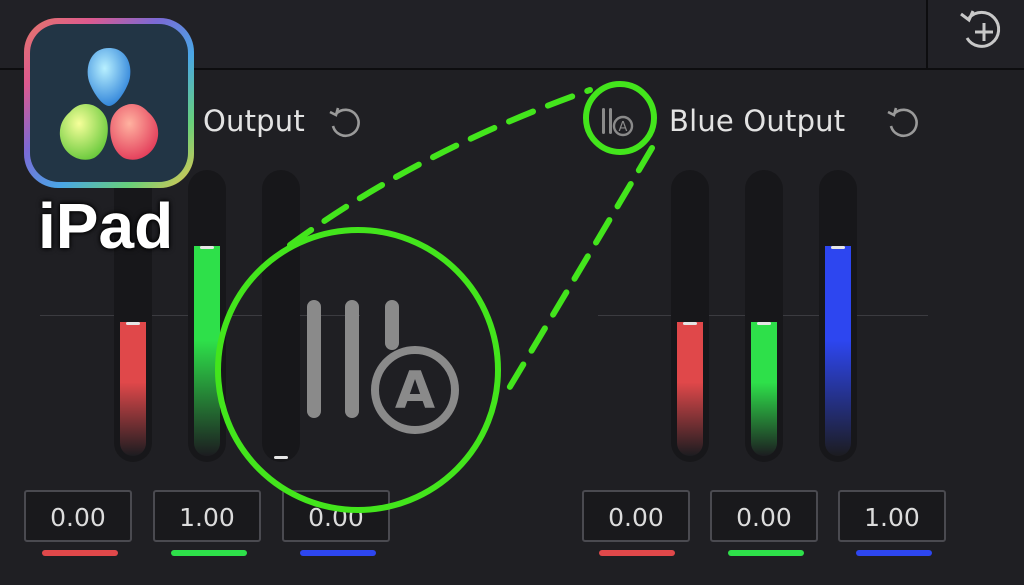  I want to click on red-output-slider, so click(690, 316).